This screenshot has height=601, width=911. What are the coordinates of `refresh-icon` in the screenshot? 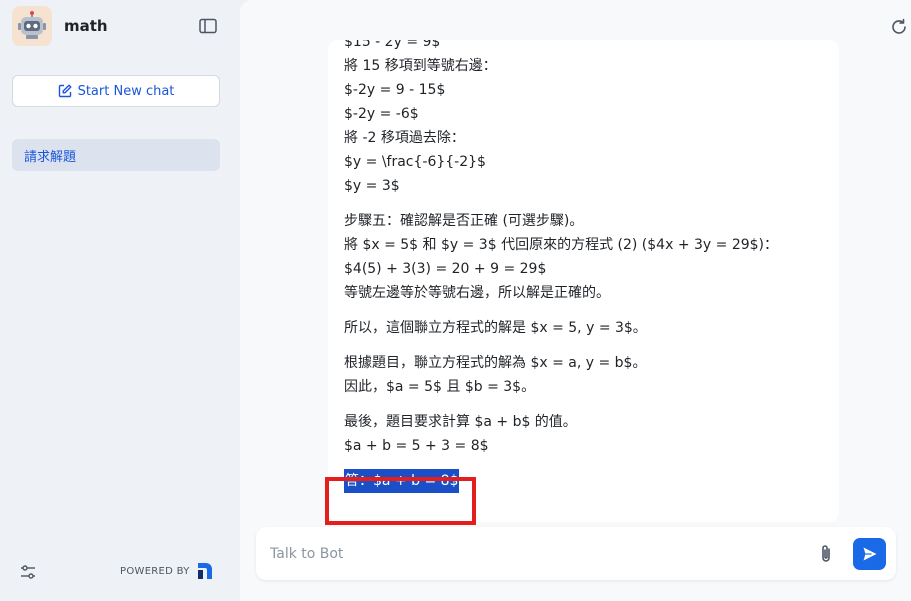 It's located at (899, 27).